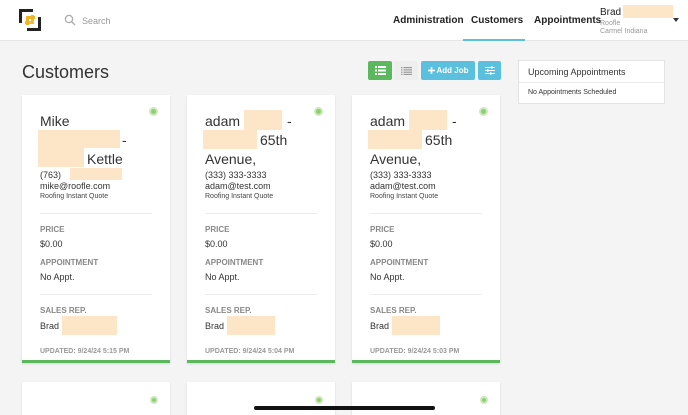 Image resolution: width=688 pixels, height=415 pixels. Describe the element at coordinates (624, 31) in the screenshot. I see `user-location: Carmel Indiana` at that location.